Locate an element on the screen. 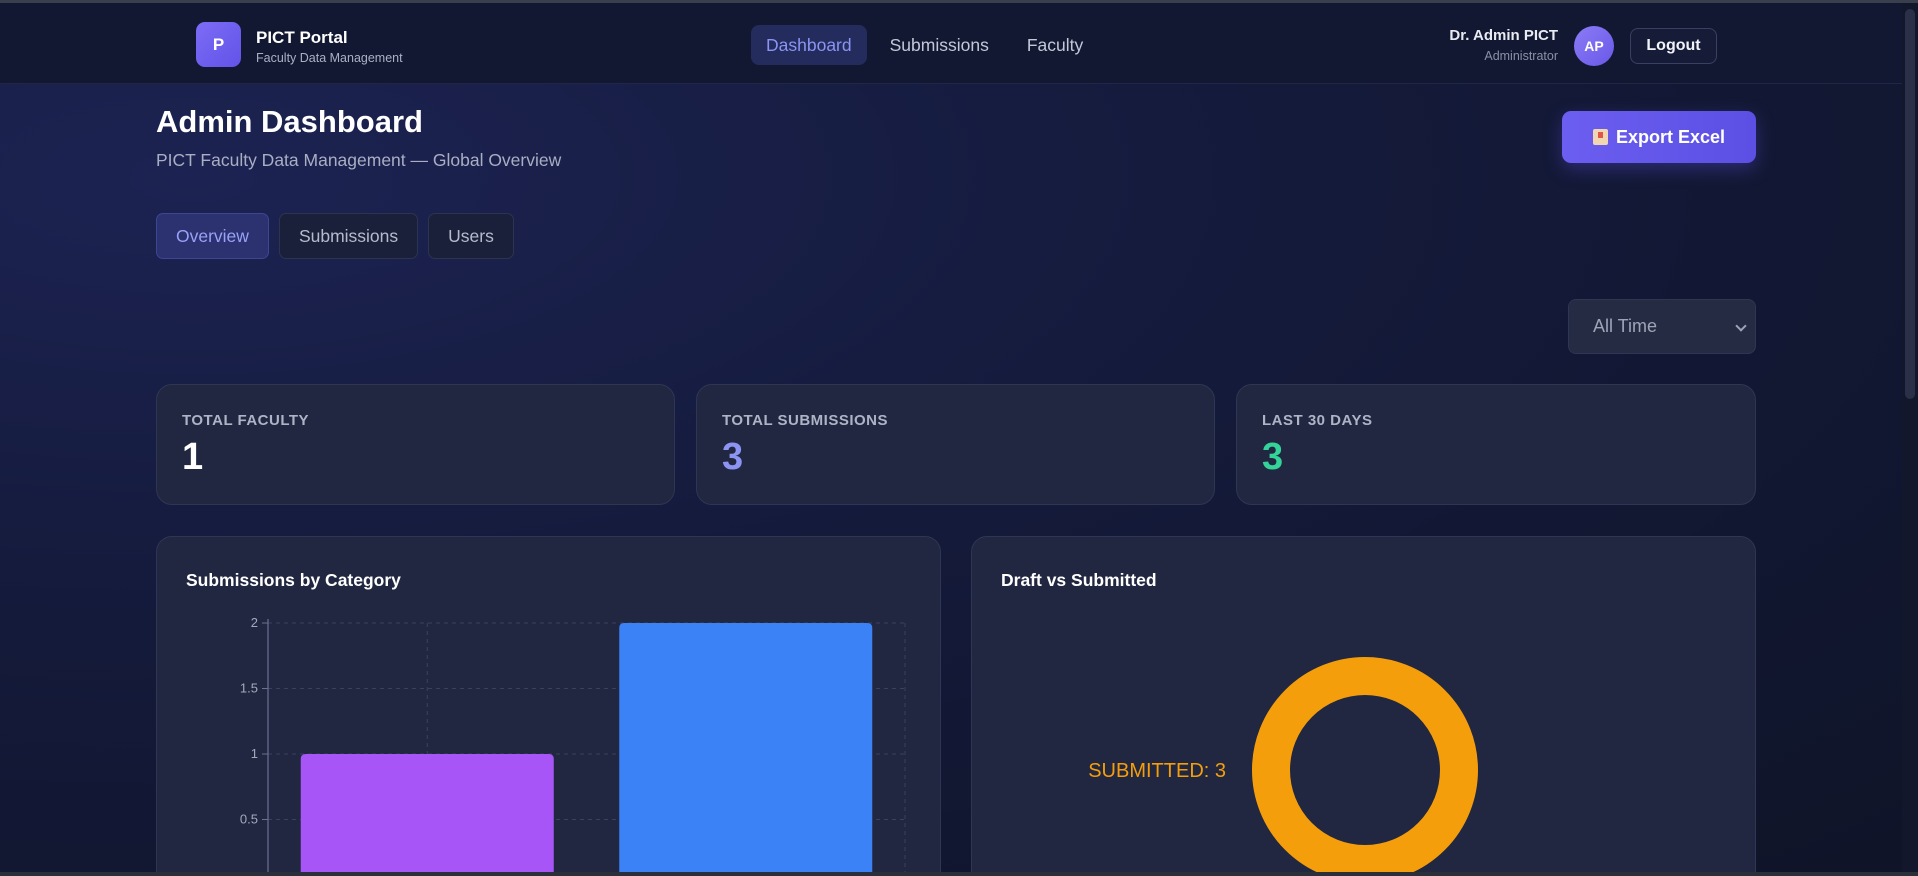 This screenshot has width=1918, height=876. tab-overview: Overview is located at coordinates (212, 236).